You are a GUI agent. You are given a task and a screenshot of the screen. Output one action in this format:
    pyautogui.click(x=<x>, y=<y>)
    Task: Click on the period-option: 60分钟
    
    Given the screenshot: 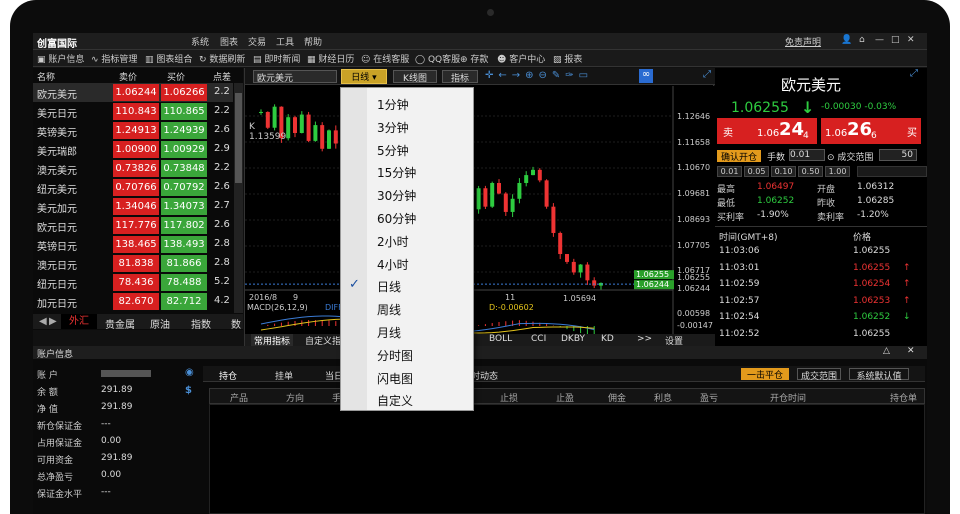 What is the action you would take?
    pyautogui.click(x=407, y=218)
    